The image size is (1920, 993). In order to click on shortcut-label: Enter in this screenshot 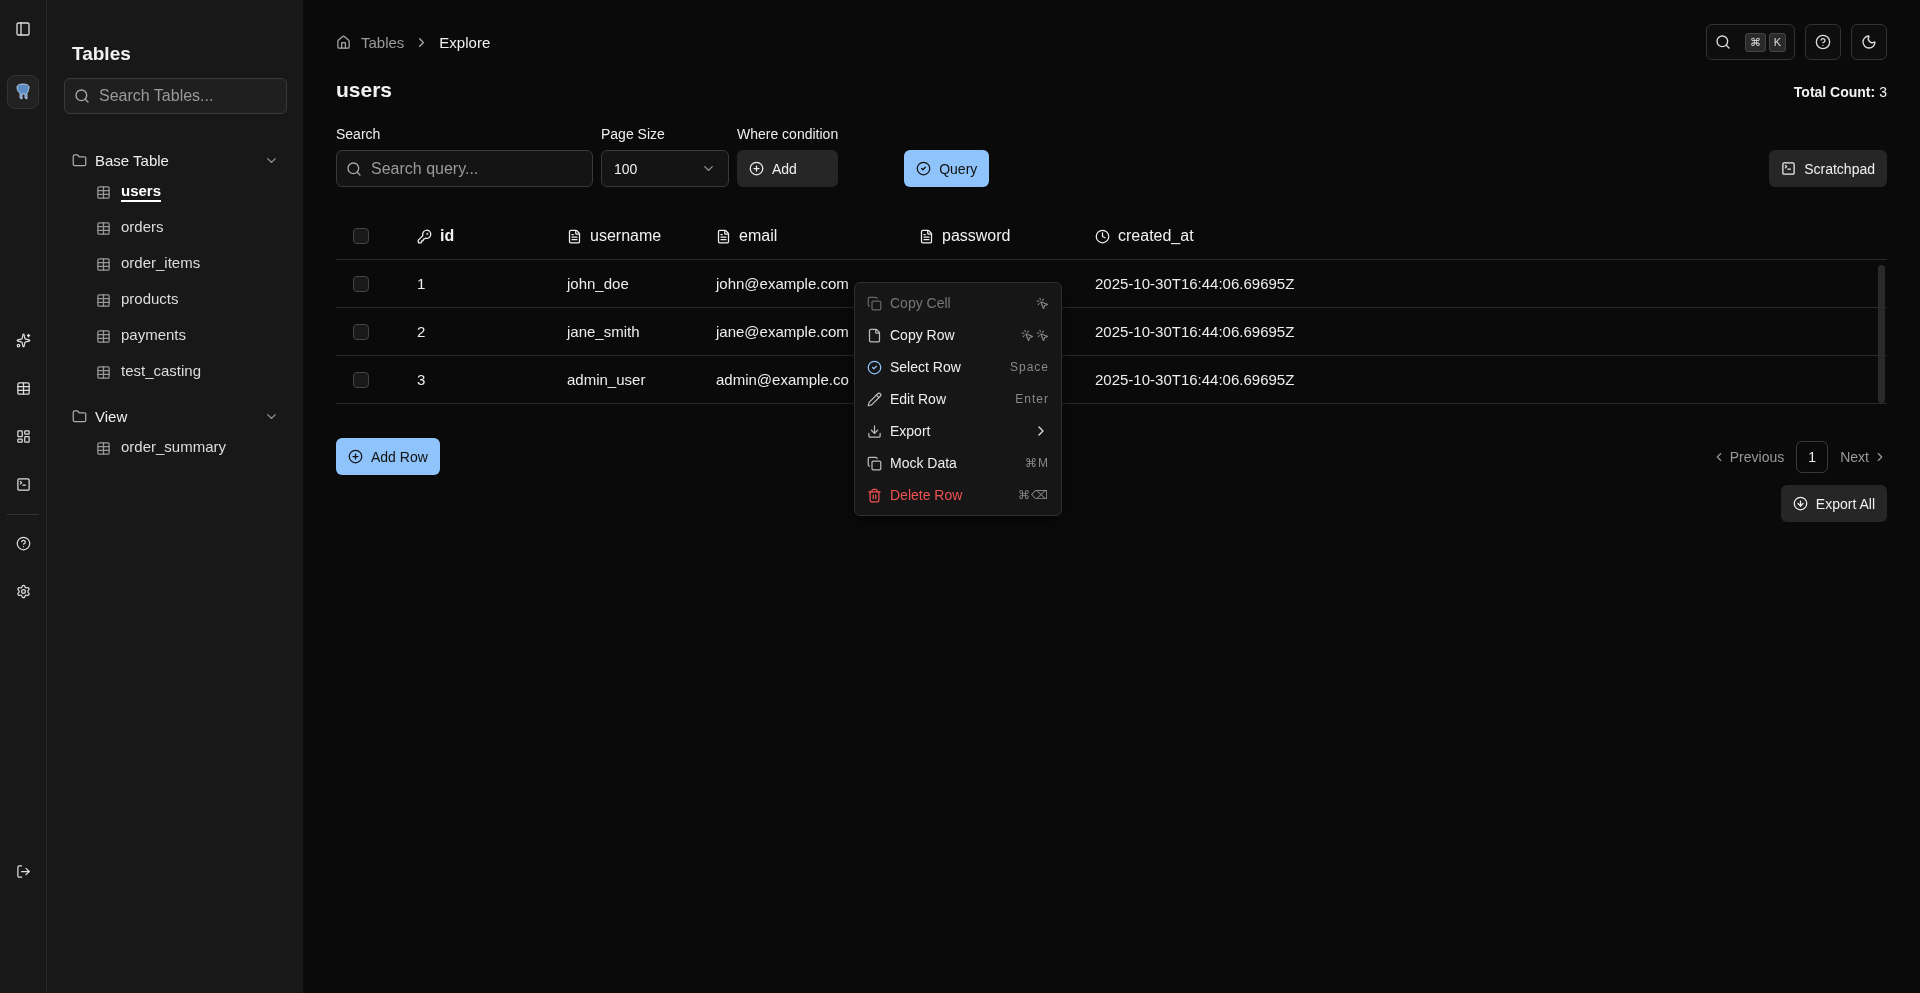, I will do `click(1032, 399)`.